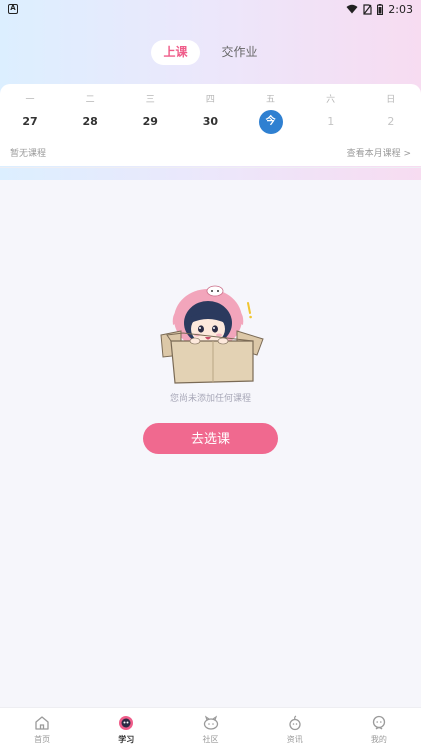 The height and width of the screenshot is (750, 421). I want to click on date-cell: 30, so click(210, 122).